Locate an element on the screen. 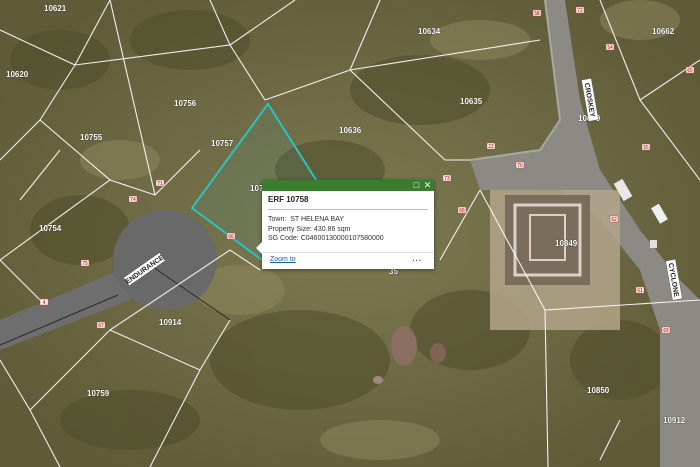  svg-text: 71 is located at coordinates (160, 184).